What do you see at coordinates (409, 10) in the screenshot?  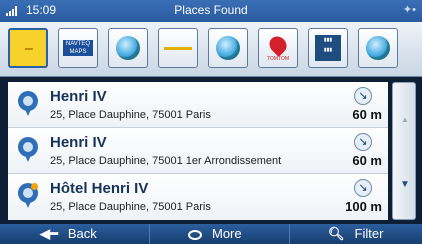 I see `gps-satellite-icon: ✦•` at bounding box center [409, 10].